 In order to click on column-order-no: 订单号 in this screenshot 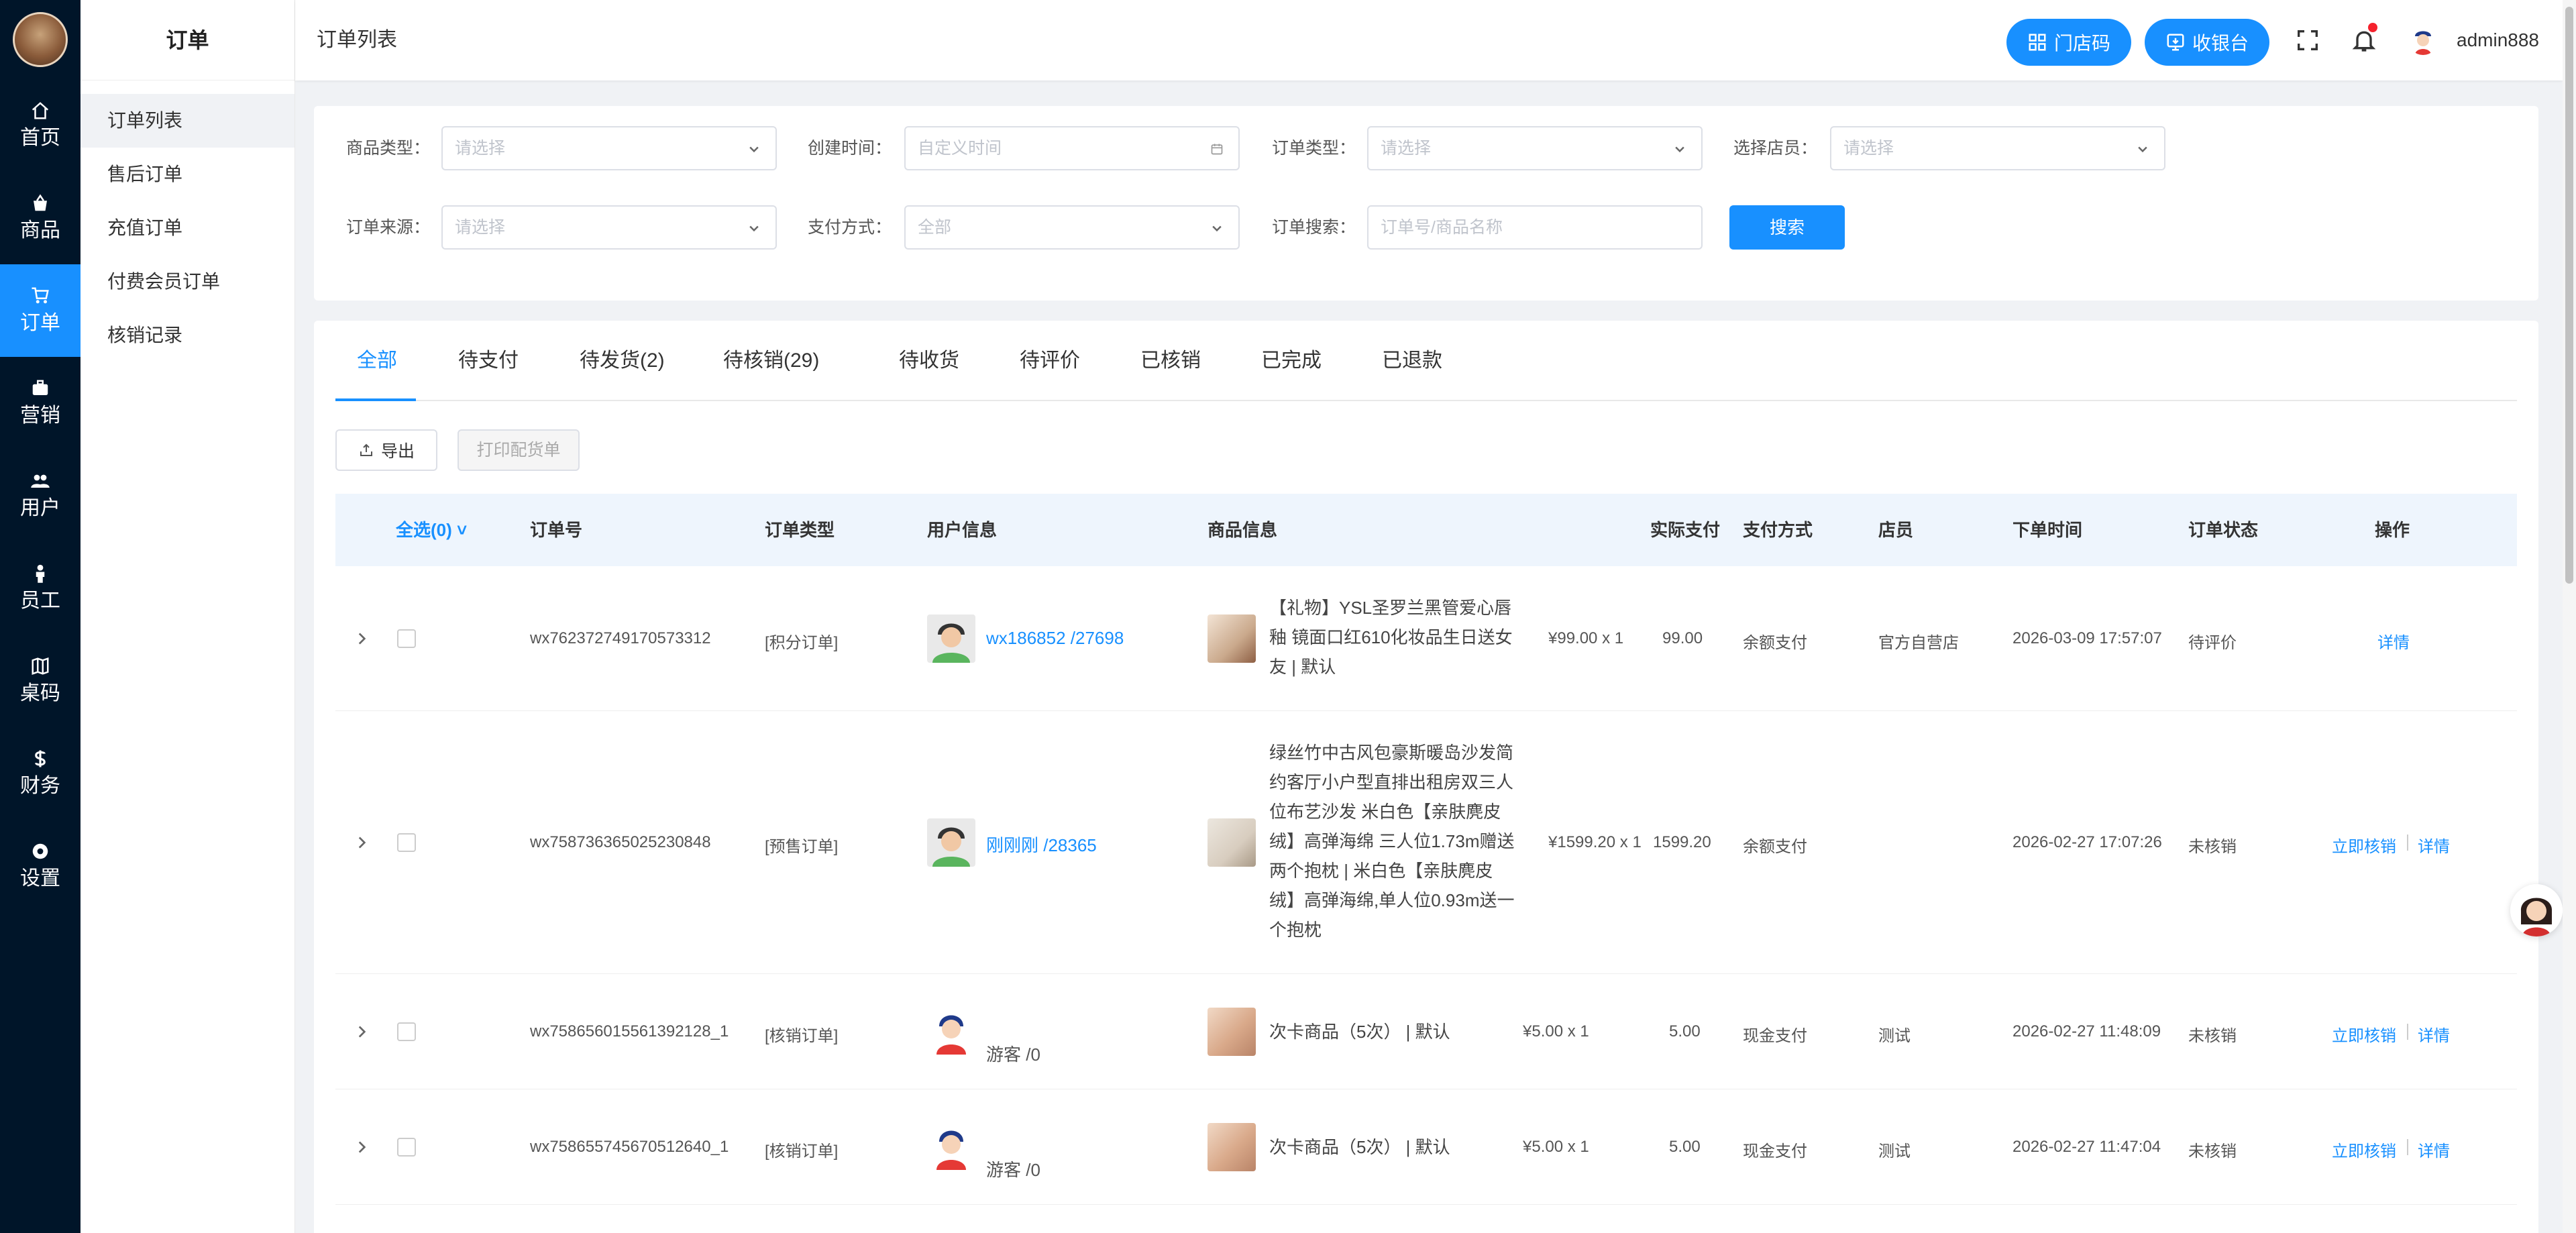, I will do `click(556, 530)`.